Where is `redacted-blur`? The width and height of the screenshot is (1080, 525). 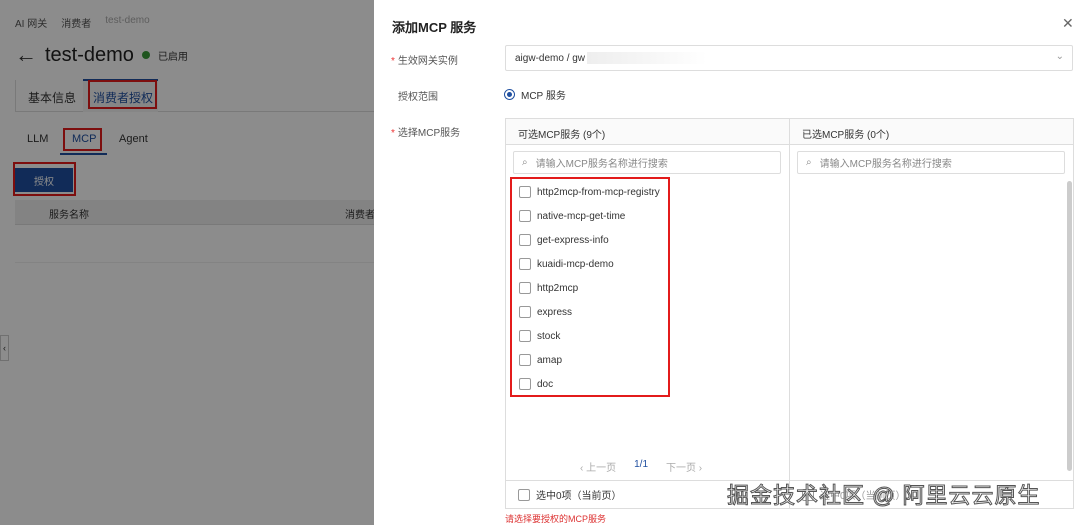 redacted-blur is located at coordinates (647, 58).